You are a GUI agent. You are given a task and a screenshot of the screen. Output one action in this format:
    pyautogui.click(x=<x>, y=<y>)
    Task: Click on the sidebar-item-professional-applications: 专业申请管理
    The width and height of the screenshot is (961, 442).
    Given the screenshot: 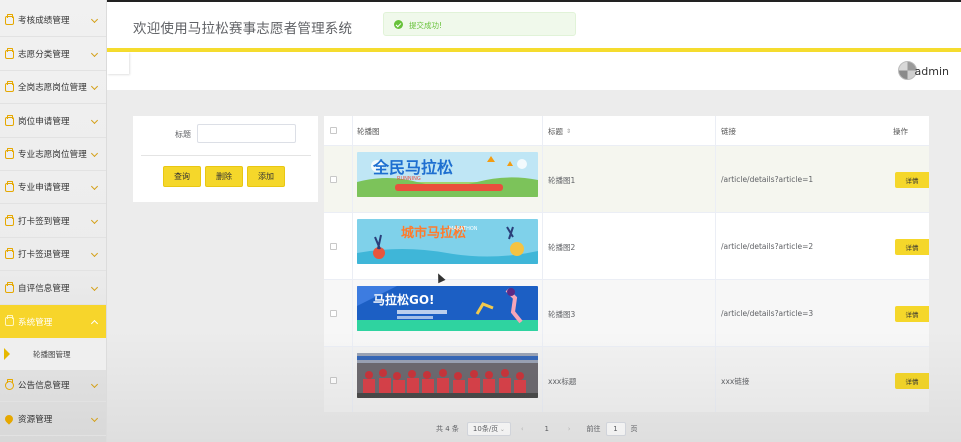 What is the action you would take?
    pyautogui.click(x=53, y=187)
    